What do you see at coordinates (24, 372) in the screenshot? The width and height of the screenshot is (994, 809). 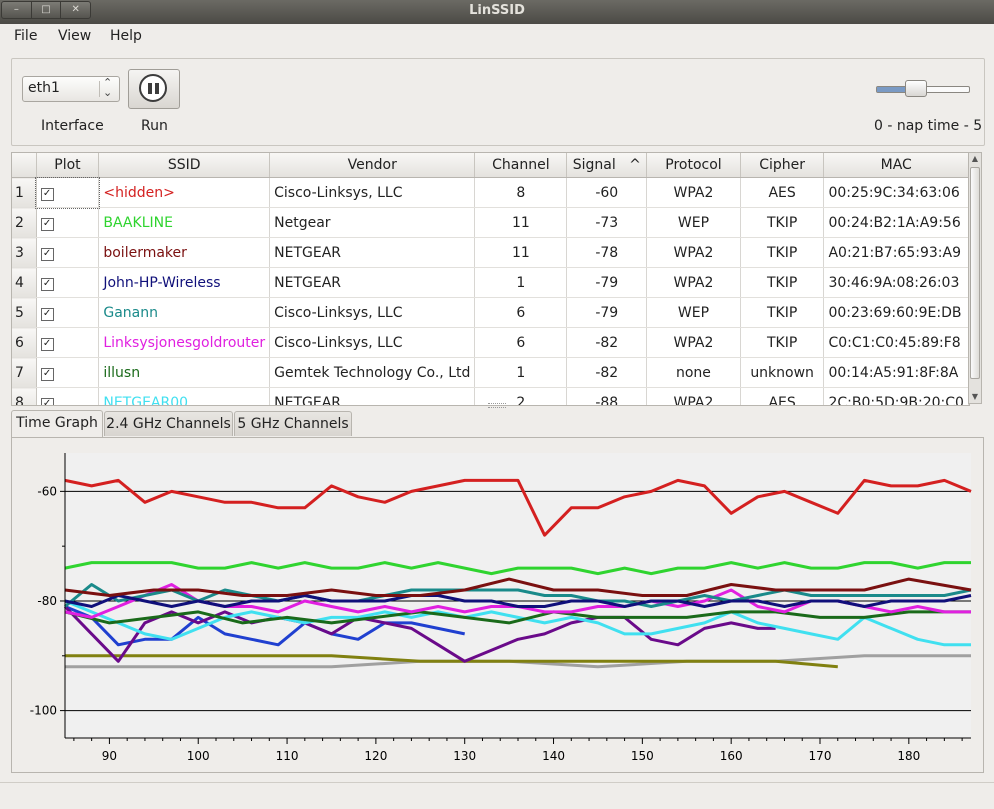 I see `row-number: 7` at bounding box center [24, 372].